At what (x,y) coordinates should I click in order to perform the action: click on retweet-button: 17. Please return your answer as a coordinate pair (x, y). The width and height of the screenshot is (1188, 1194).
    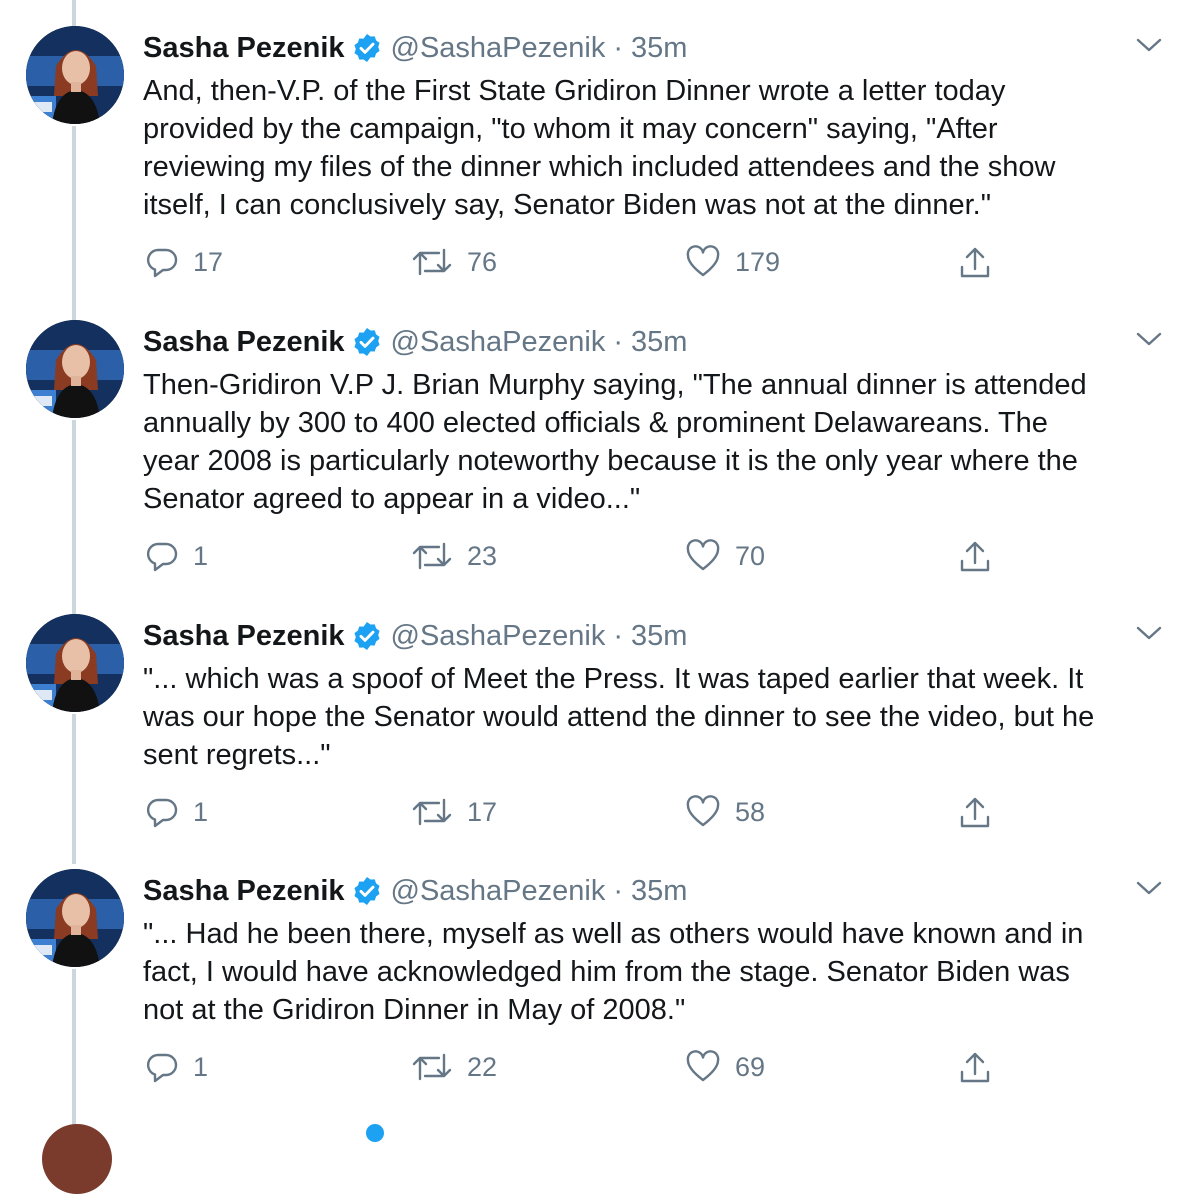
    Looking at the image, I should click on (454, 812).